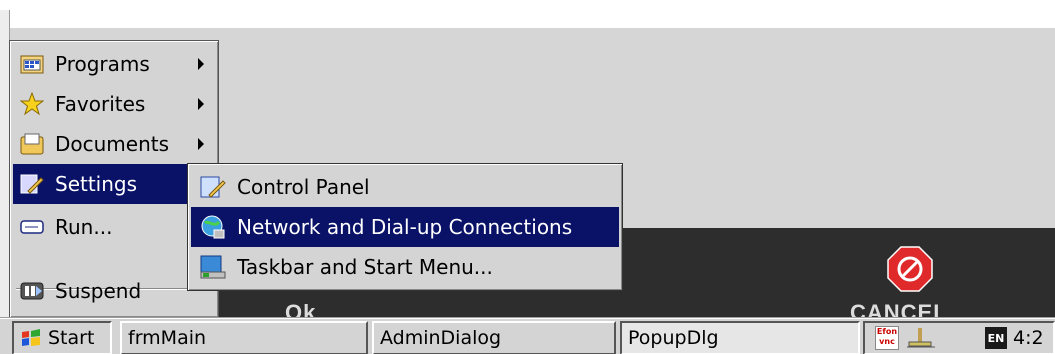 This screenshot has height=354, width=1055. I want to click on start-menu-item-favorites: Favorites, so click(114, 104).